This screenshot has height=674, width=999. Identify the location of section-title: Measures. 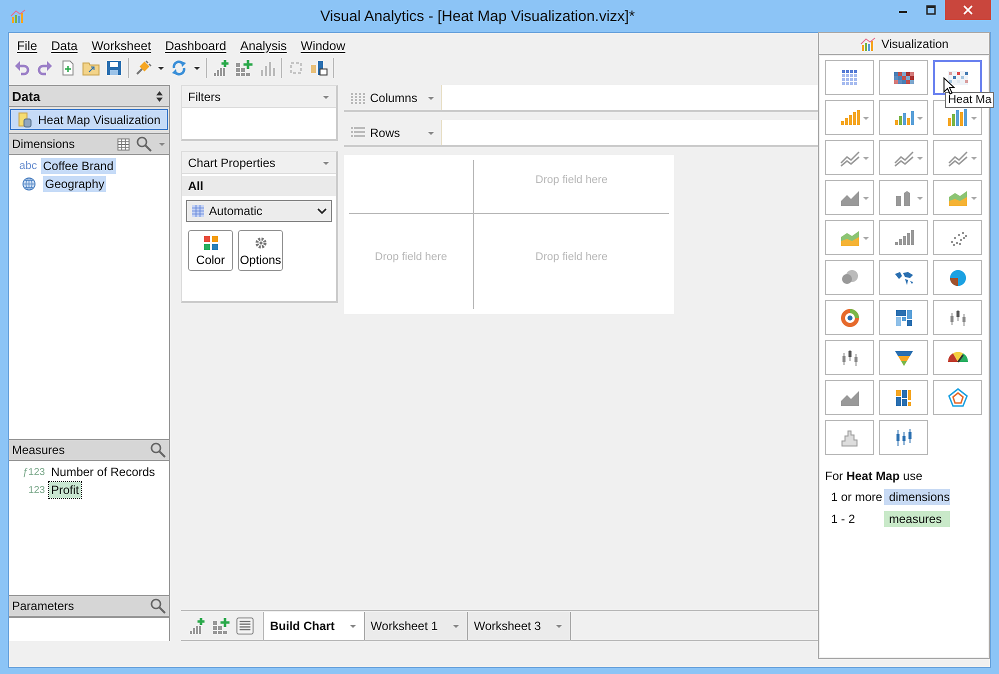
(38, 450).